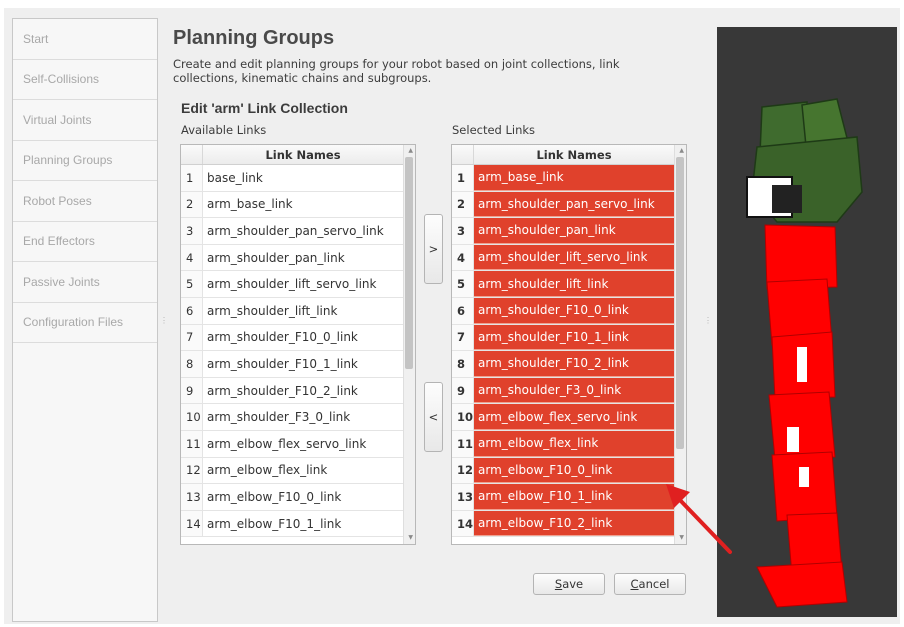 This screenshot has height=627, width=904. I want to click on sidebar-item-planning-groups: Planning Groups, so click(85, 161).